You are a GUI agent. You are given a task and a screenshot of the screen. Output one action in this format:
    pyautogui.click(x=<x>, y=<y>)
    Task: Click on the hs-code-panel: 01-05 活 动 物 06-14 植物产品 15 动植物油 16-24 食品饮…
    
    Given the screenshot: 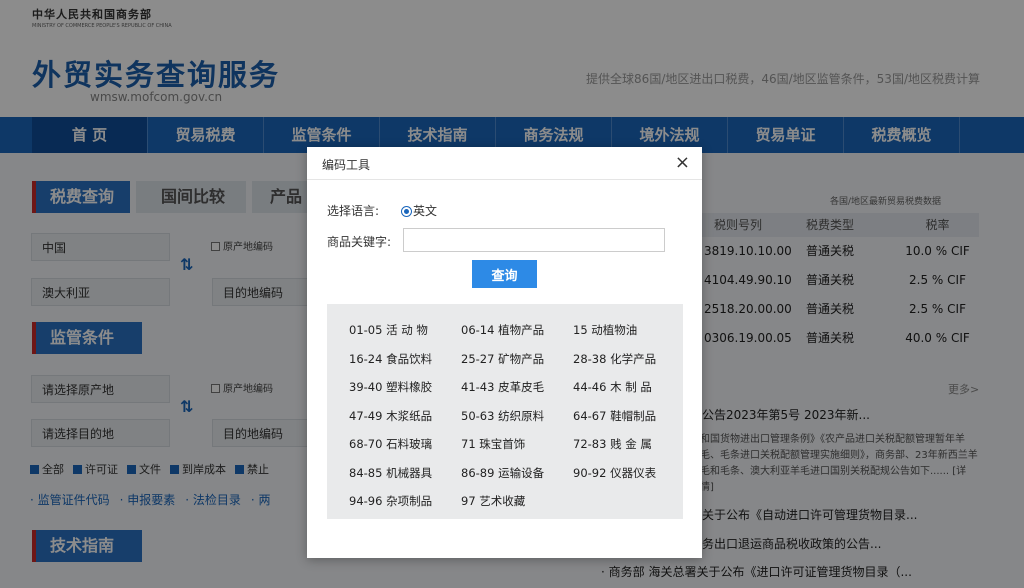 What is the action you would take?
    pyautogui.click(x=505, y=411)
    